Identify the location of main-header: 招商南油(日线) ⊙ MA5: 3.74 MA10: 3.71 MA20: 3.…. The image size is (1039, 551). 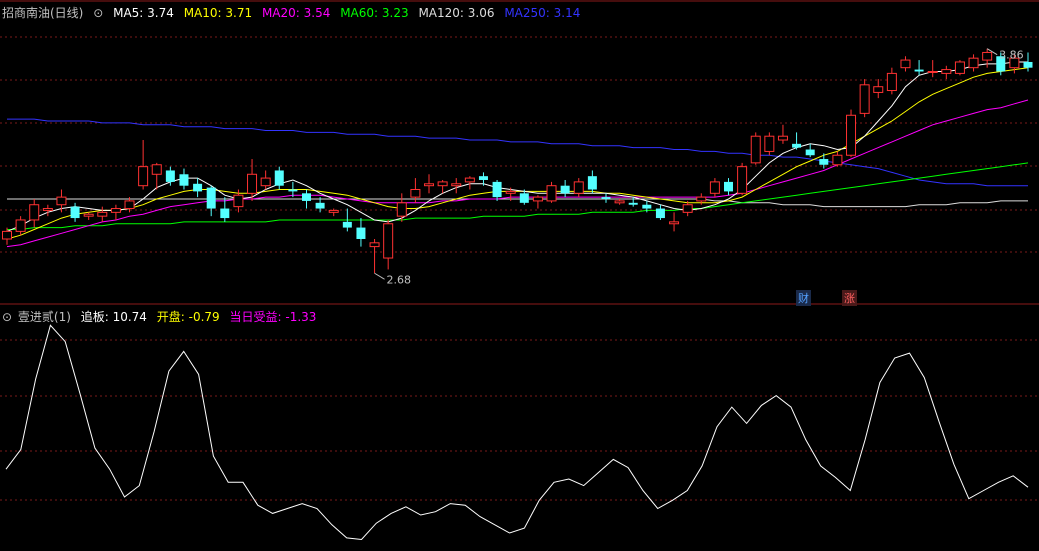
(294, 12).